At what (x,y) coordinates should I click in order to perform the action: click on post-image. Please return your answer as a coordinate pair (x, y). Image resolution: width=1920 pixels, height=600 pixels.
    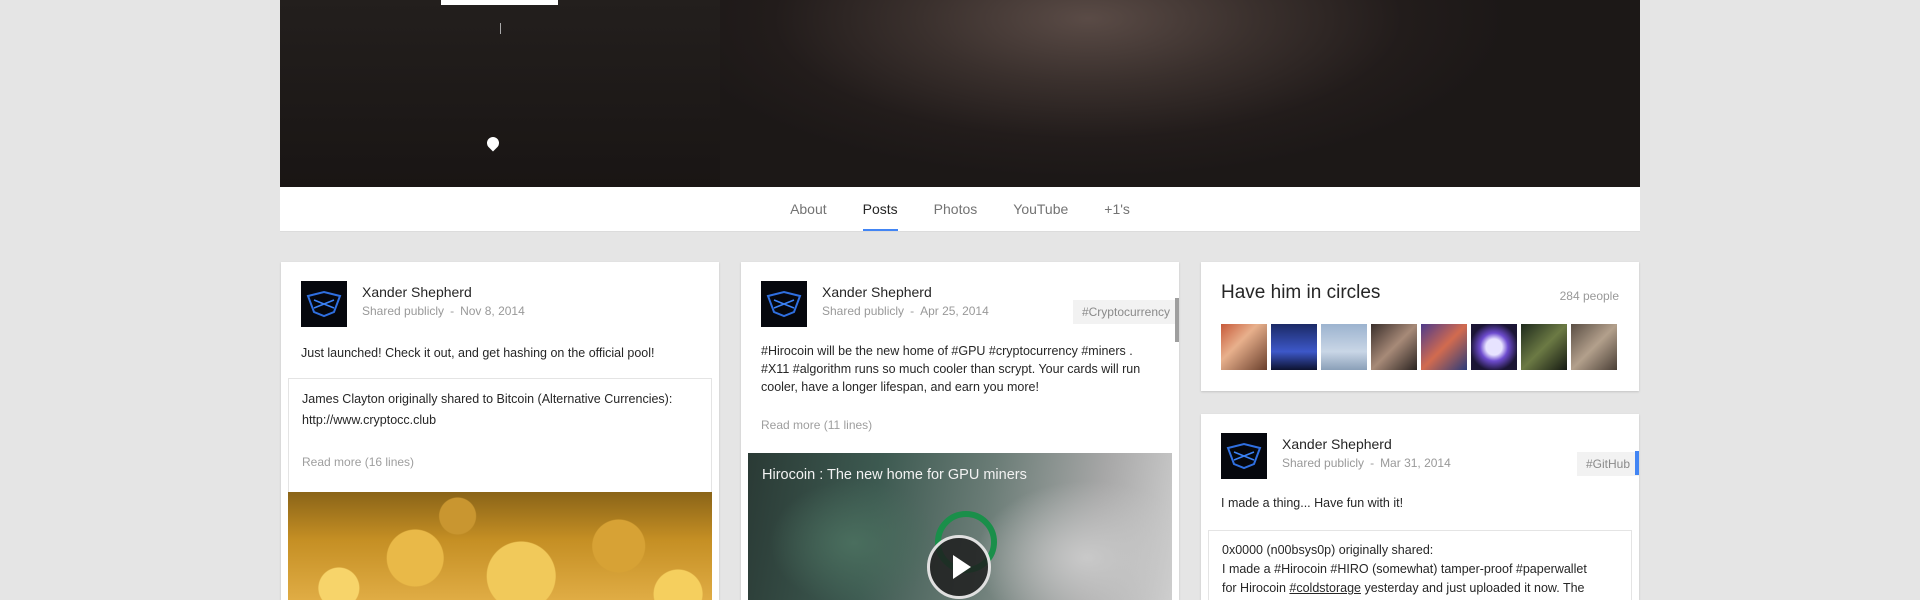
    Looking at the image, I should click on (500, 546).